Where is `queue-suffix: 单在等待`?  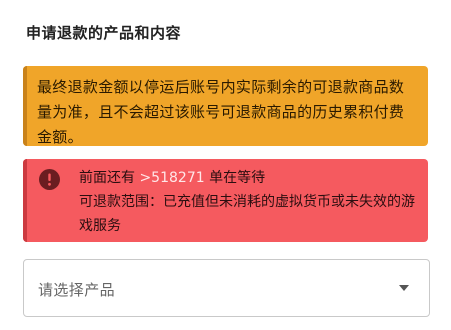 queue-suffix: 单在等待 is located at coordinates (237, 178).